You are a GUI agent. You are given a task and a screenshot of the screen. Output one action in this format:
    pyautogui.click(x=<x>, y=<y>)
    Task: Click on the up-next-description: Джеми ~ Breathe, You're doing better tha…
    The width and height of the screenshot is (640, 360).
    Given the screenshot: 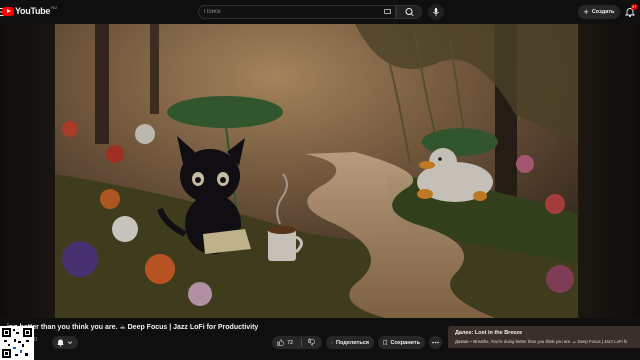 What is the action you would take?
    pyautogui.click(x=541, y=341)
    